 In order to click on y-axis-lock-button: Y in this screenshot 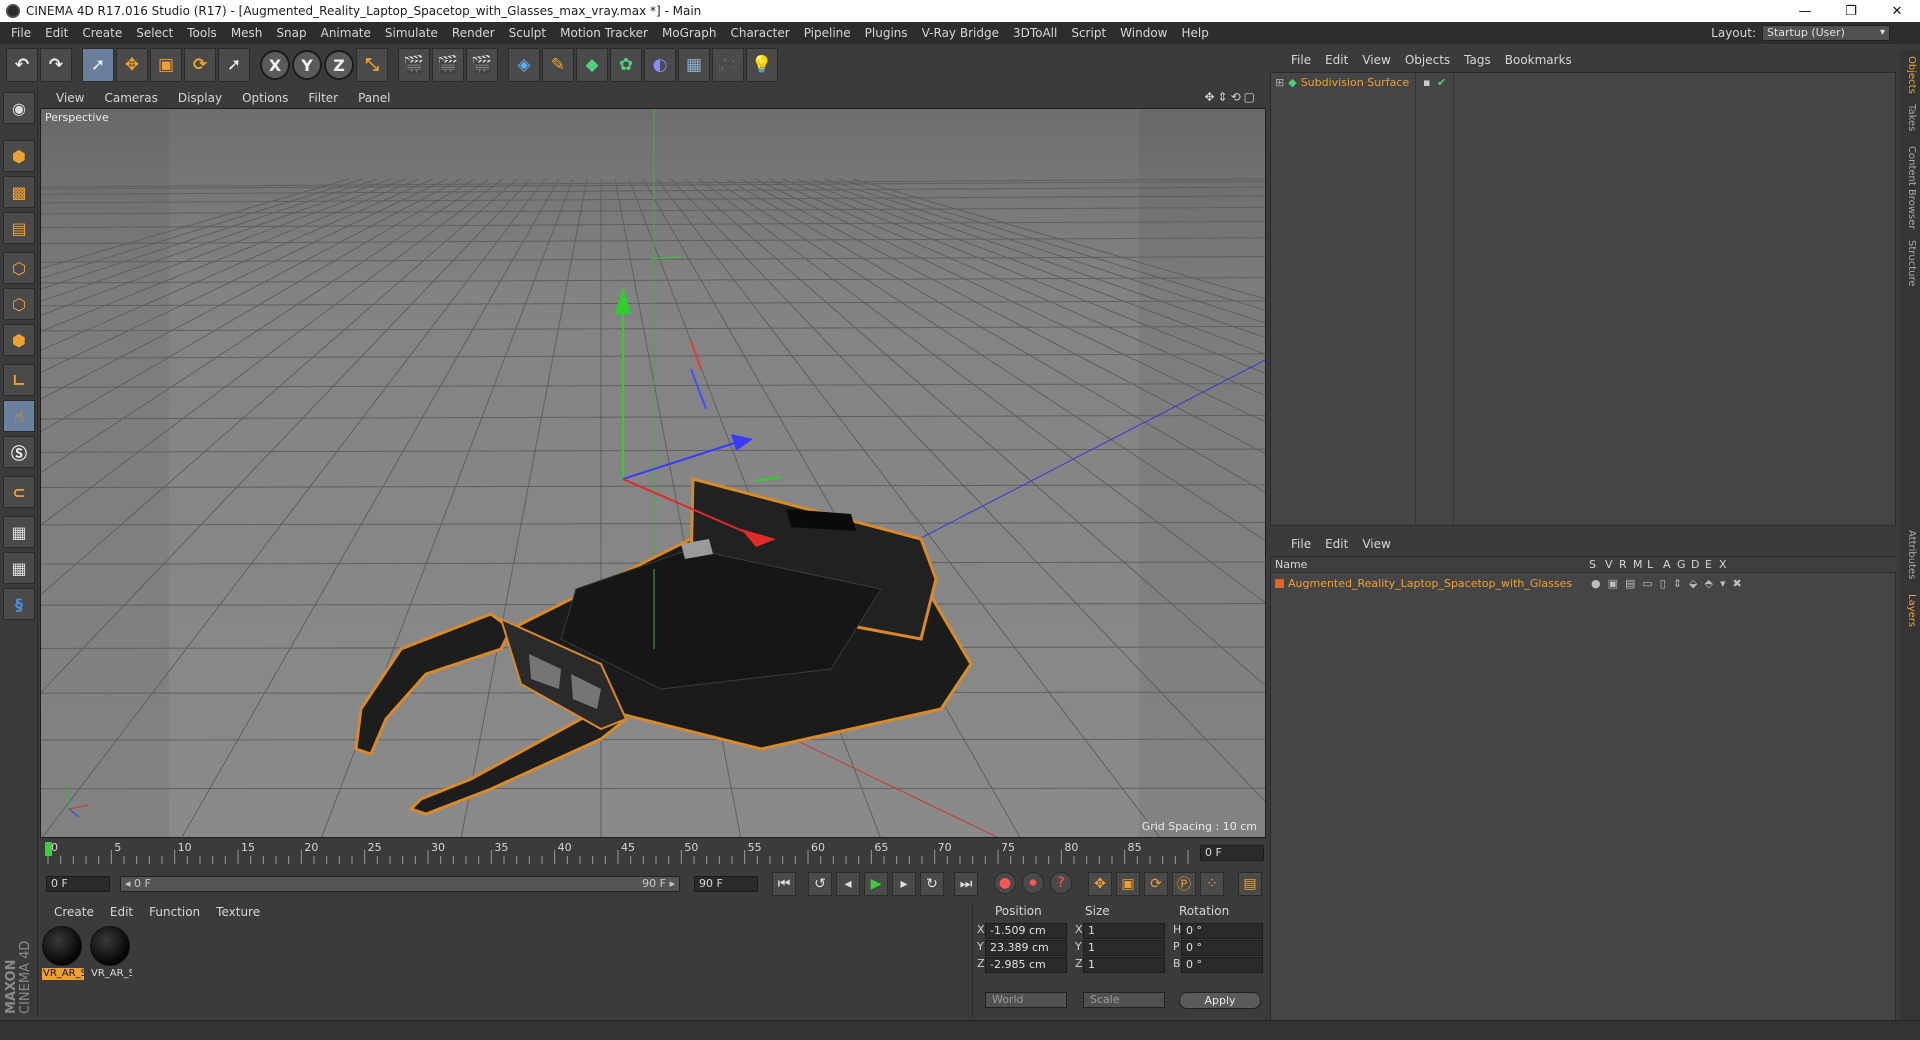, I will do `click(307, 65)`.